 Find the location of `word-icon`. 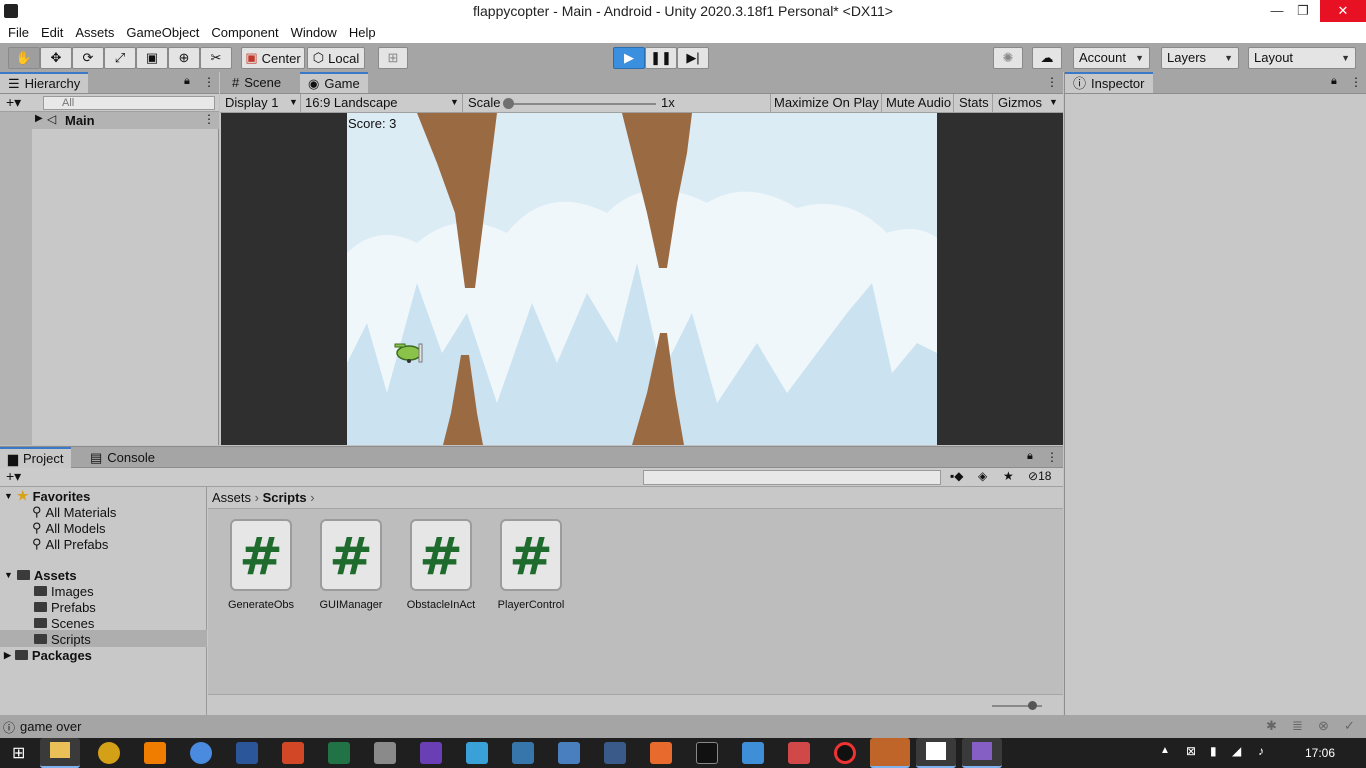

word-icon is located at coordinates (247, 753).